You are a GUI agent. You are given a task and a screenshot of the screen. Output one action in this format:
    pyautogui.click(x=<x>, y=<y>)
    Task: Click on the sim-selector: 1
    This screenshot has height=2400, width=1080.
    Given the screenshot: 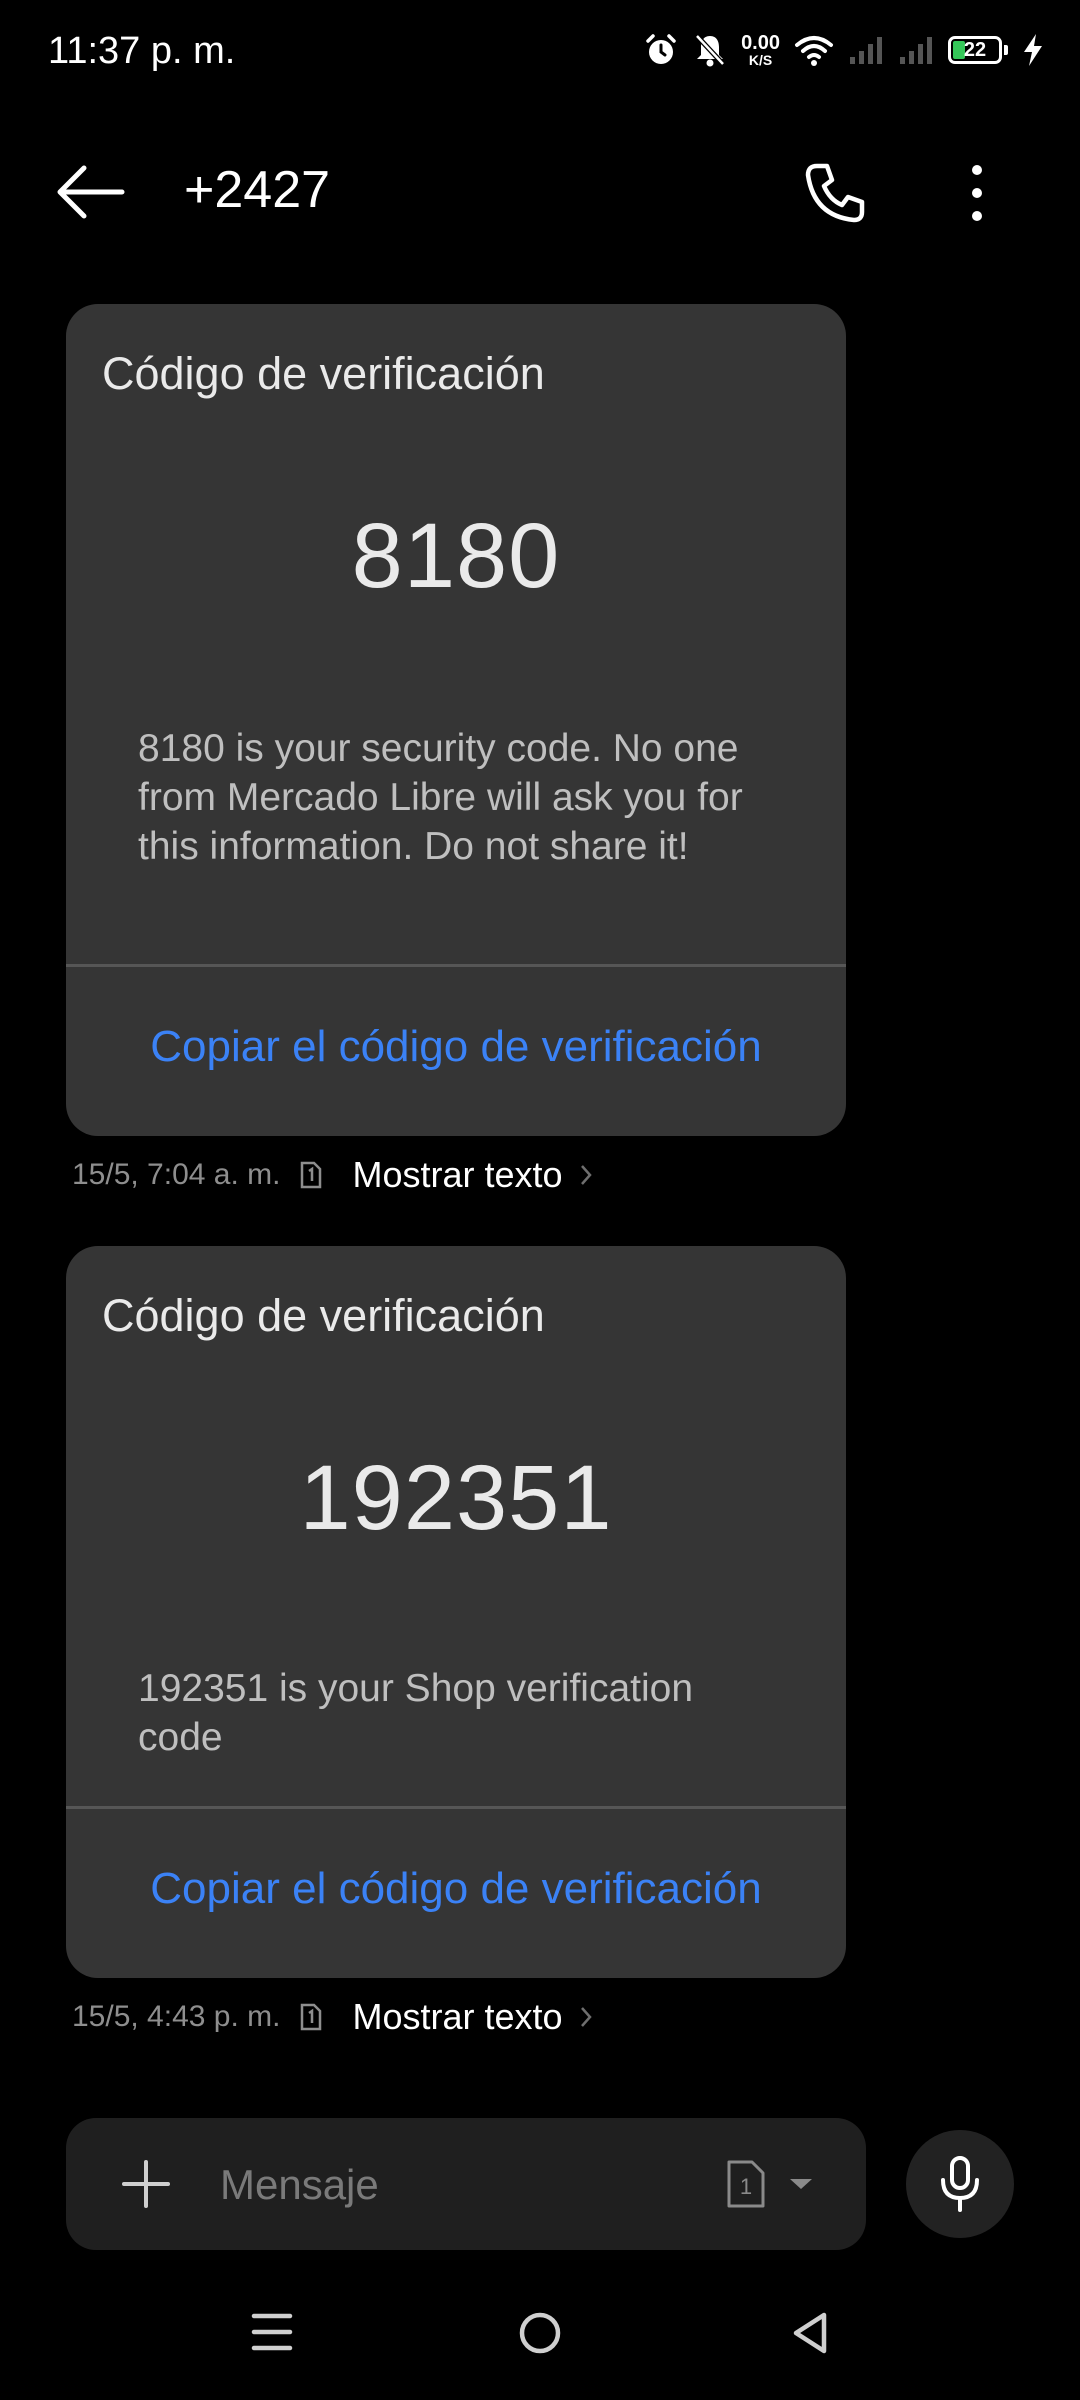 What is the action you would take?
    pyautogui.click(x=786, y=2184)
    